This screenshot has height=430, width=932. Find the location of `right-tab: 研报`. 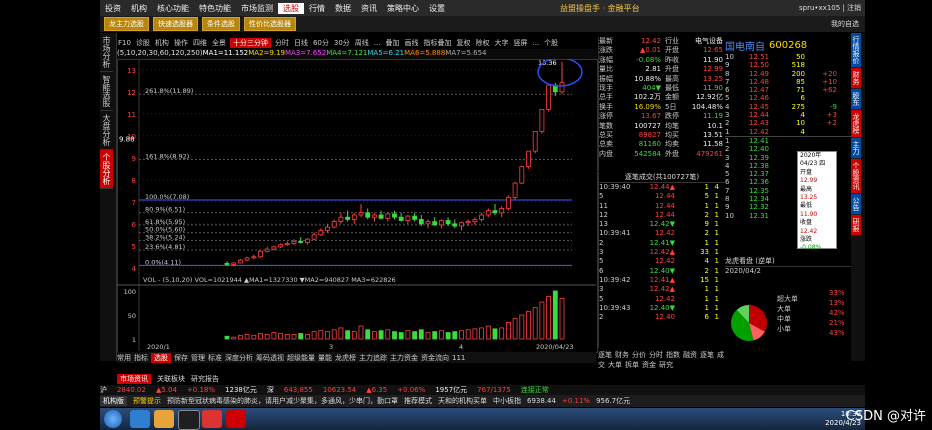

right-tab: 研报 is located at coordinates (856, 225).